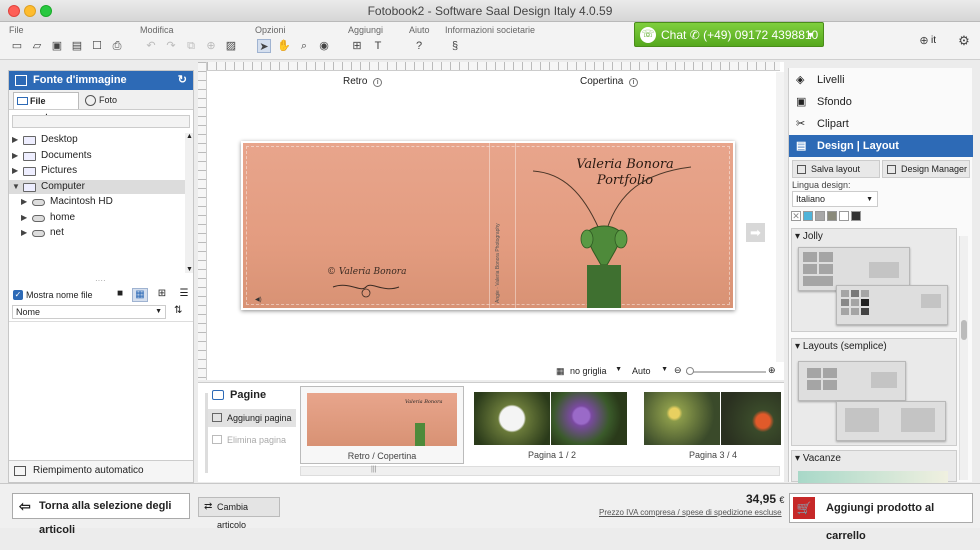  What do you see at coordinates (105, 100) in the screenshot?
I see `tab-foto: Foto` at bounding box center [105, 100].